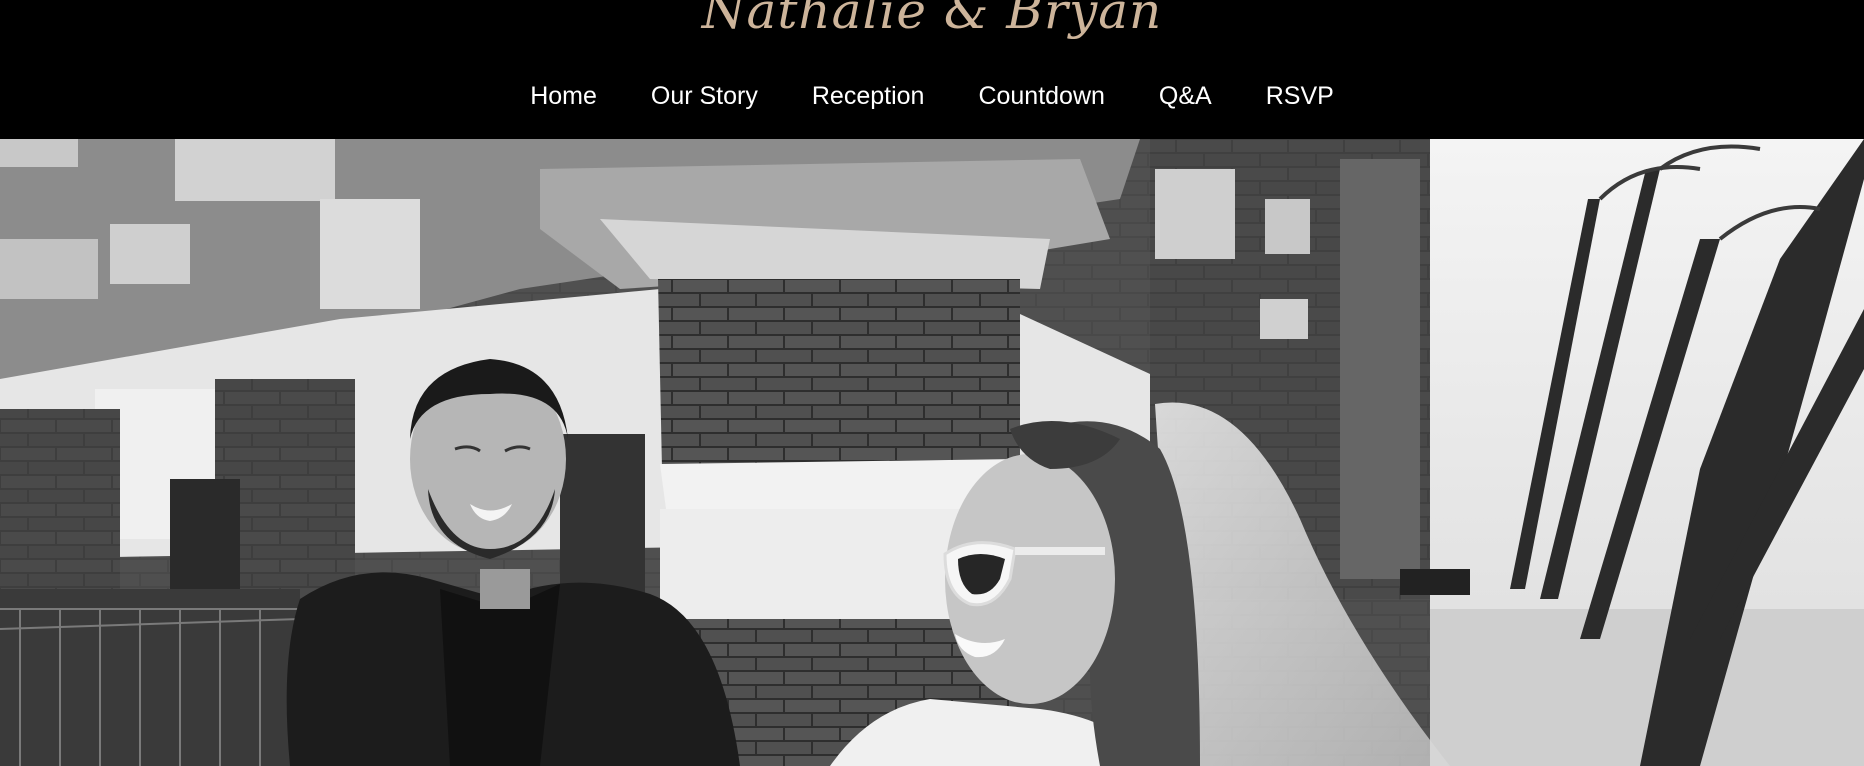  Describe the element at coordinates (1185, 96) in the screenshot. I see `nav-qa: Q&A` at that location.